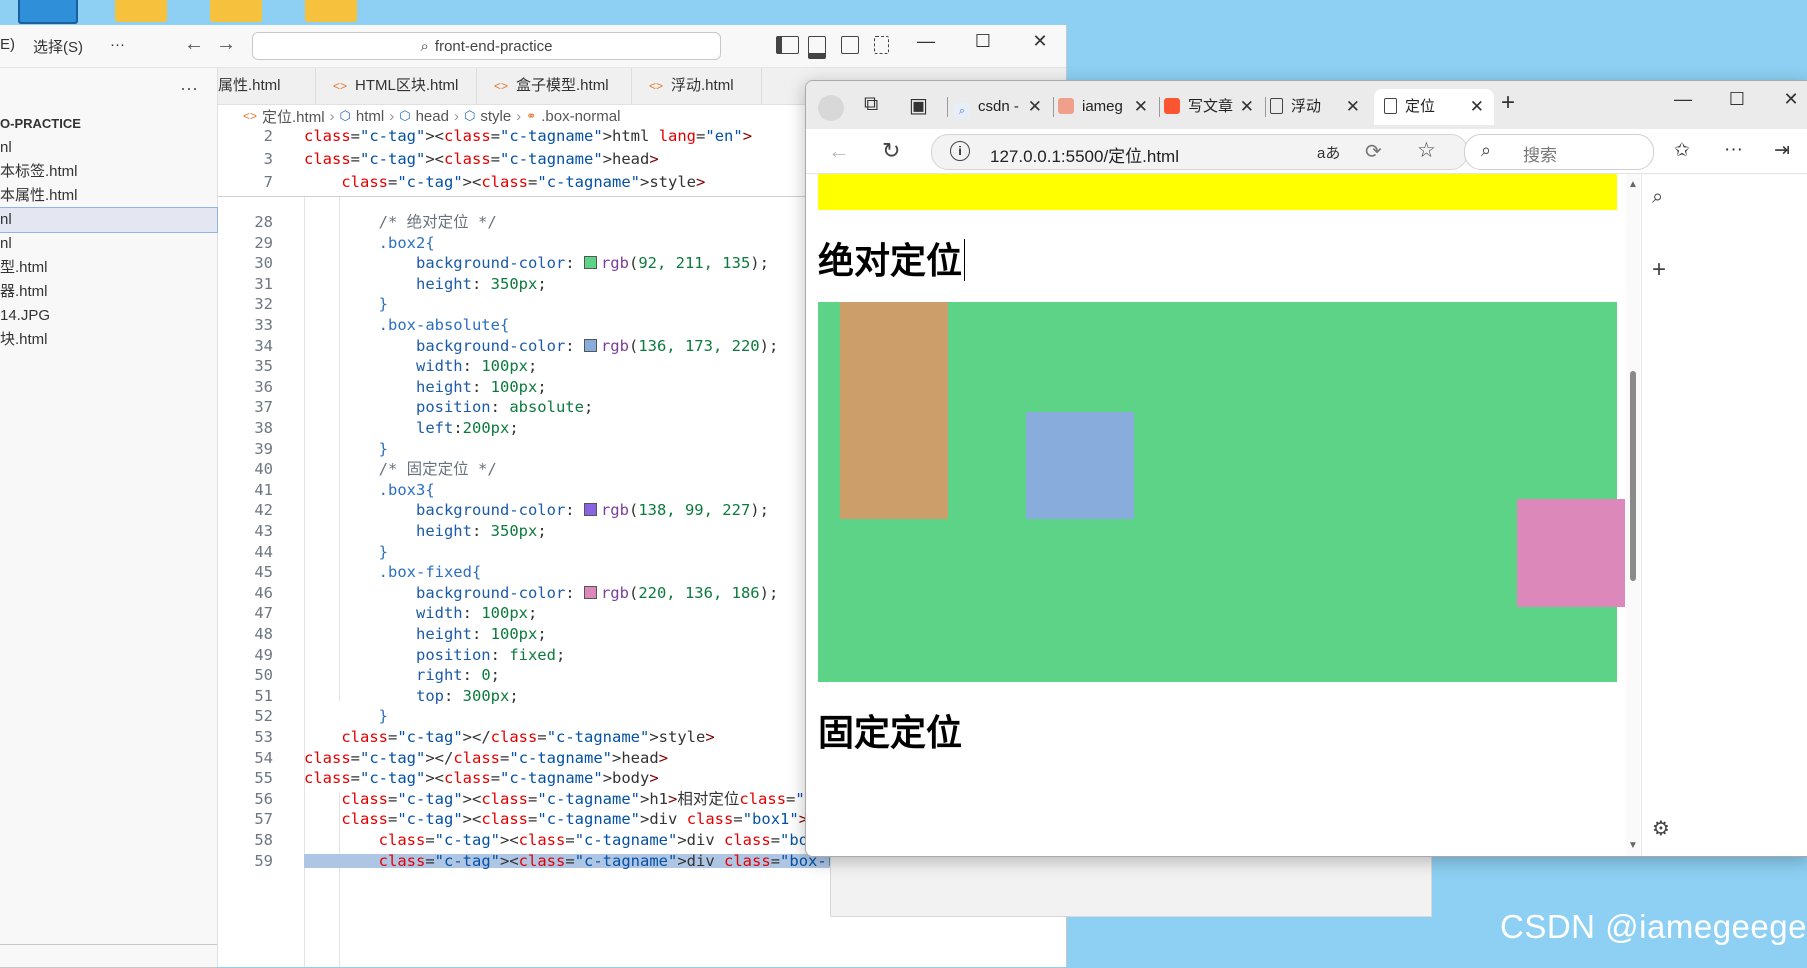 The width and height of the screenshot is (1807, 968). I want to click on code-text: .box-fixed{, so click(430, 572).